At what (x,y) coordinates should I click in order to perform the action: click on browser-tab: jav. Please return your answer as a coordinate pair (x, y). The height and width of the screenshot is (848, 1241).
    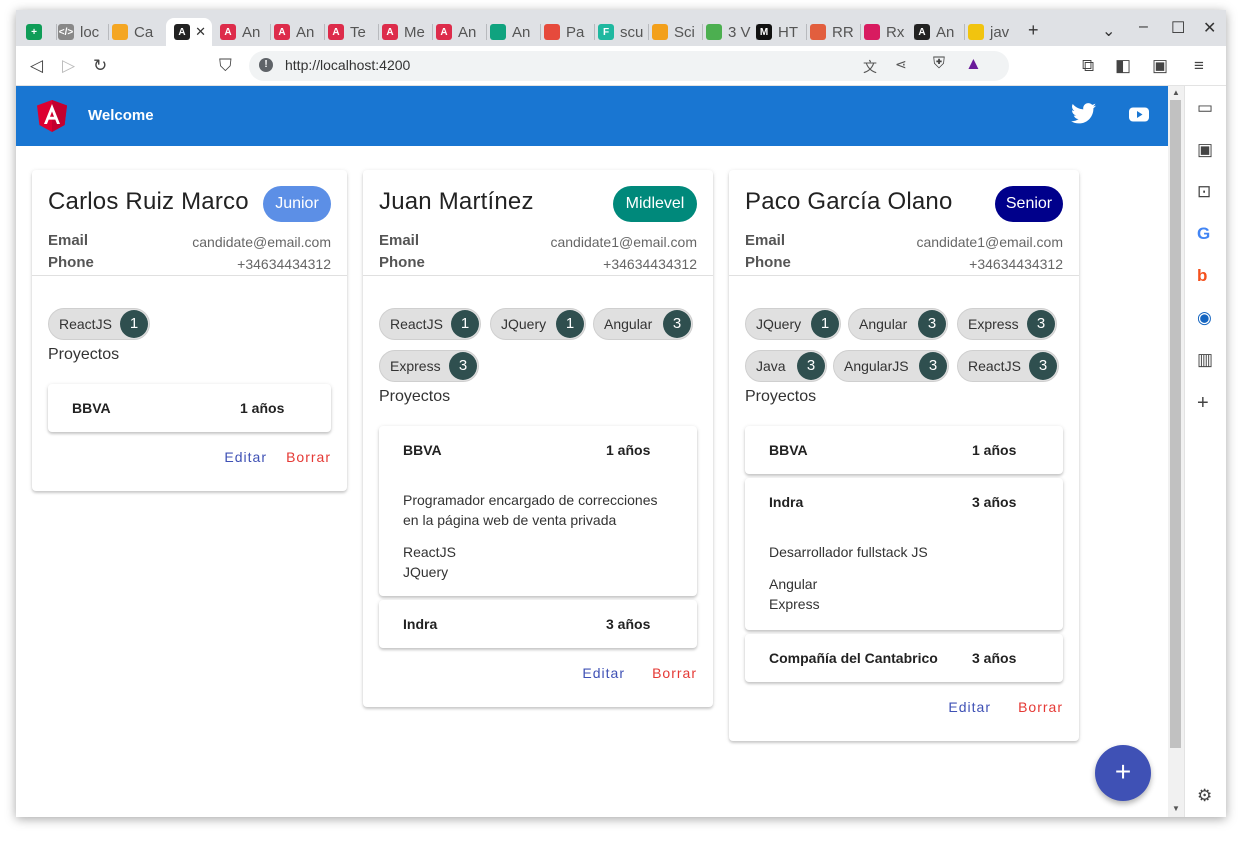
    Looking at the image, I should click on (991, 32).